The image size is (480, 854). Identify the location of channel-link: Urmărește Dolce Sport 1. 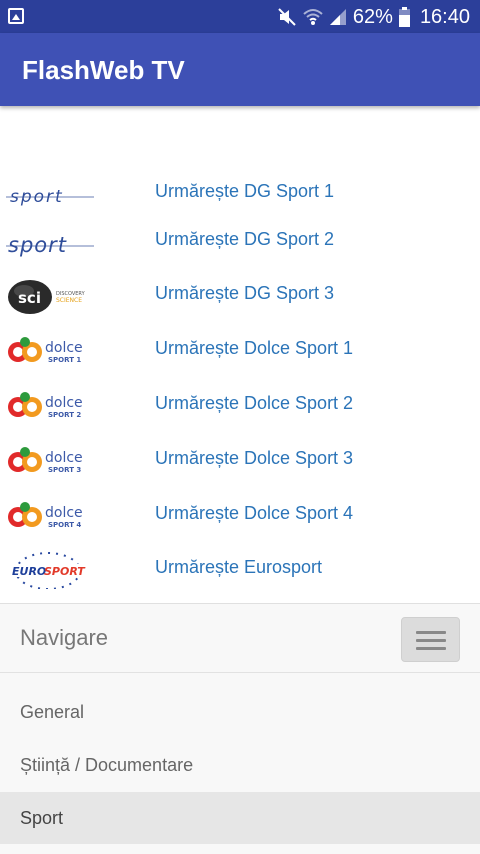
(254, 348).